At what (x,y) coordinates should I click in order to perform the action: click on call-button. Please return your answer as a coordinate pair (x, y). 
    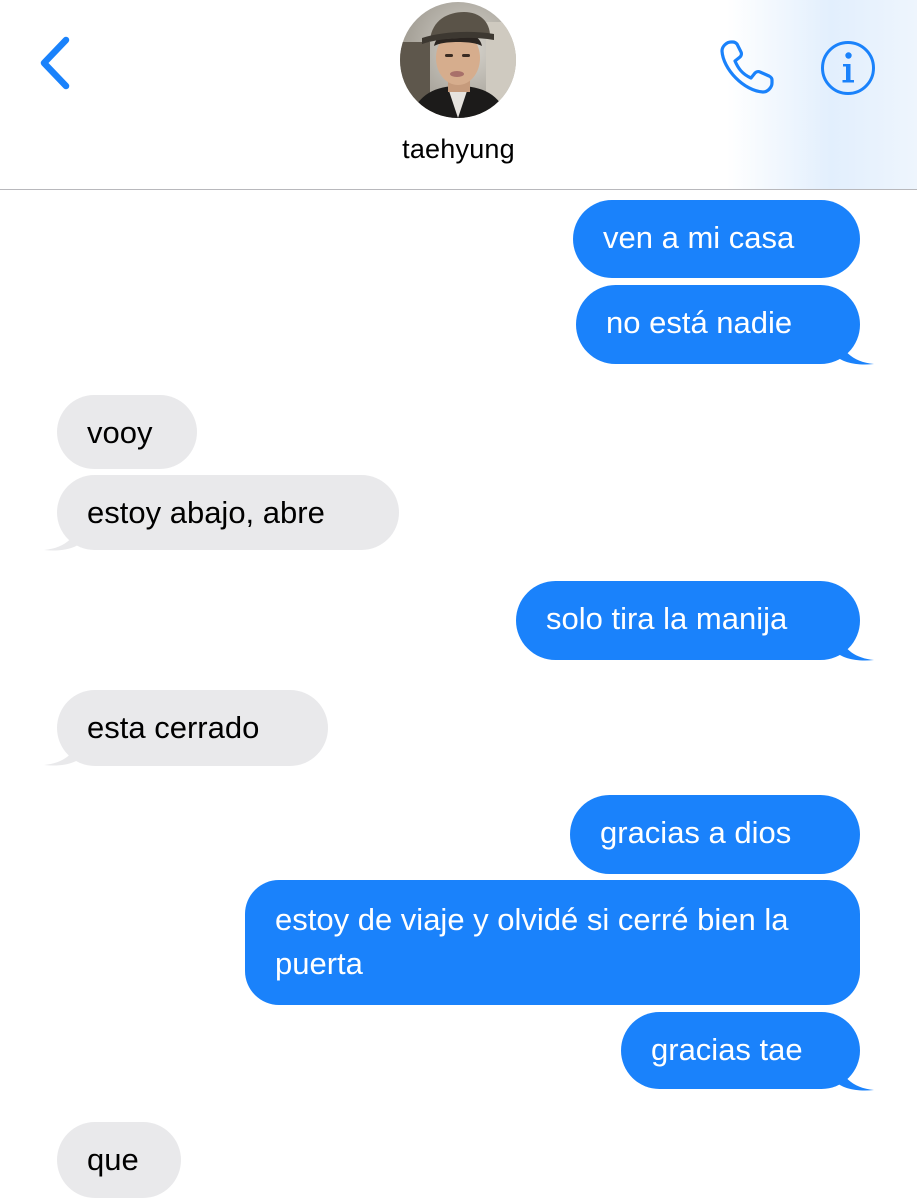
    Looking at the image, I should click on (747, 67).